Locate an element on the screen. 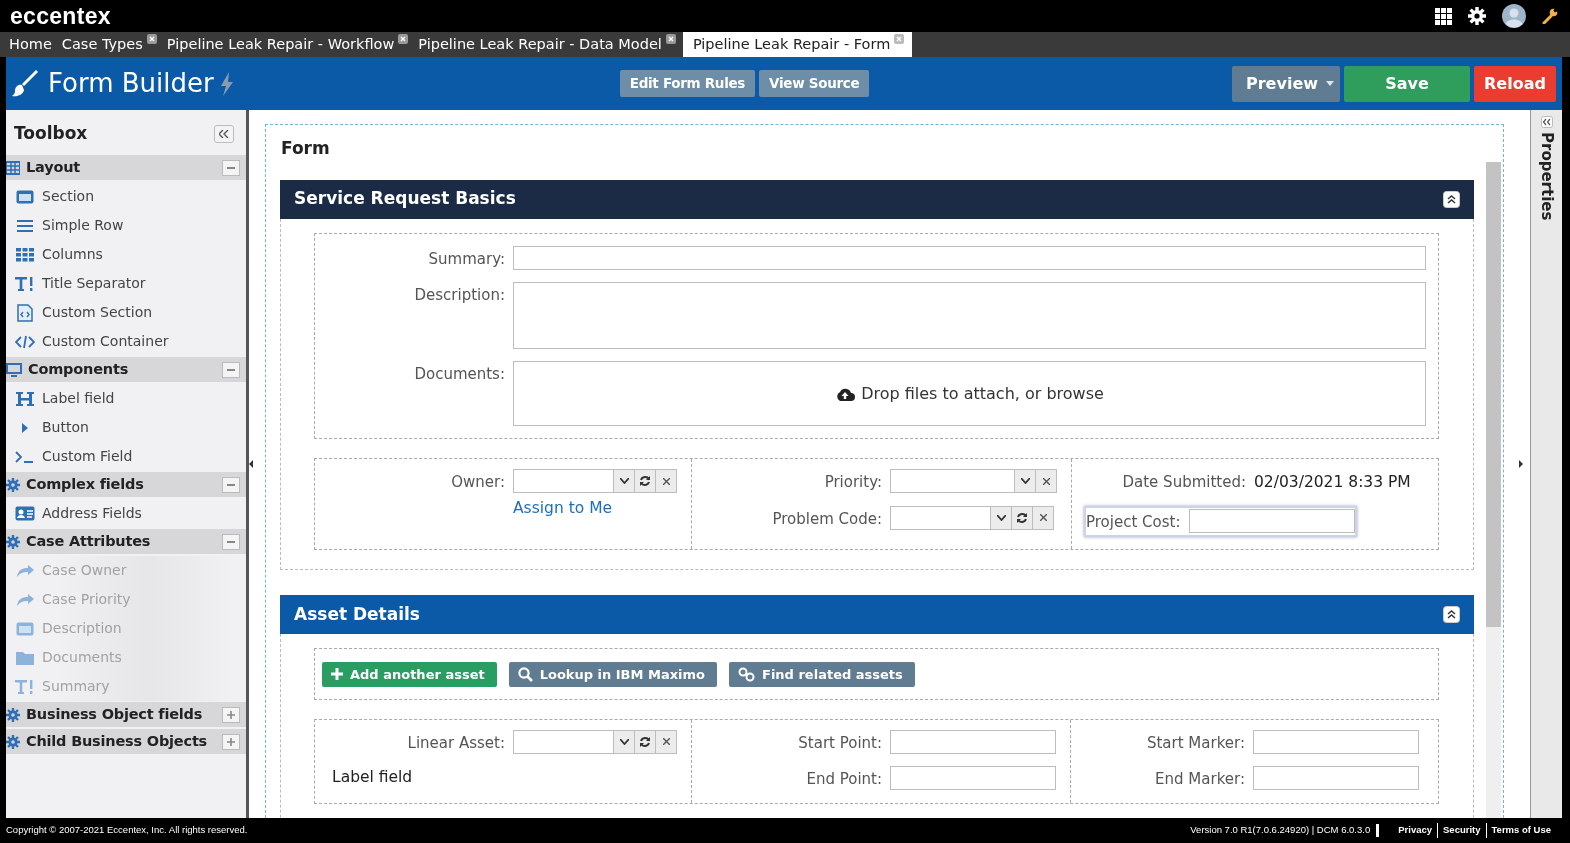 The image size is (1570, 843). contact-card-icon is located at coordinates (25, 513).